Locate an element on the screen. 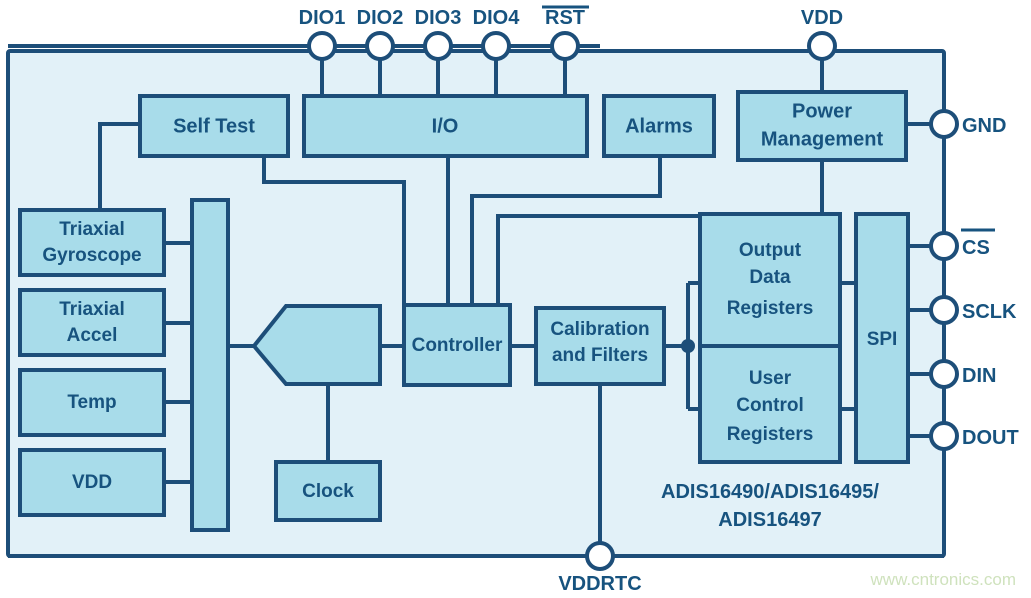 Image resolution: width=1031 pixels, height=598 pixels. block-vdd-sensor-label: VDD is located at coordinates (92, 482).